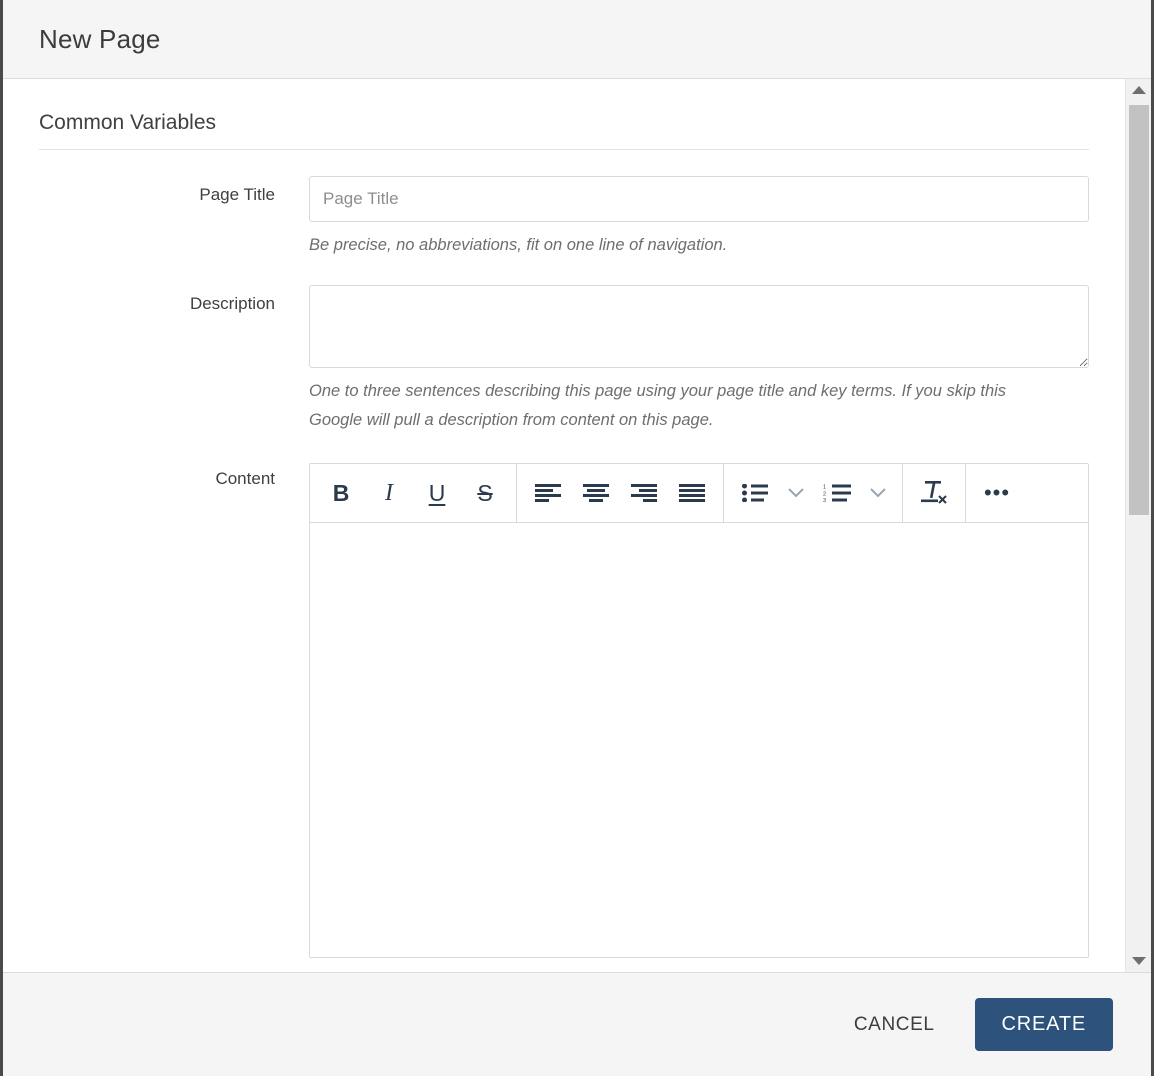 Image resolution: width=1154 pixels, height=1076 pixels. What do you see at coordinates (548, 493) in the screenshot?
I see `align-left-icon` at bounding box center [548, 493].